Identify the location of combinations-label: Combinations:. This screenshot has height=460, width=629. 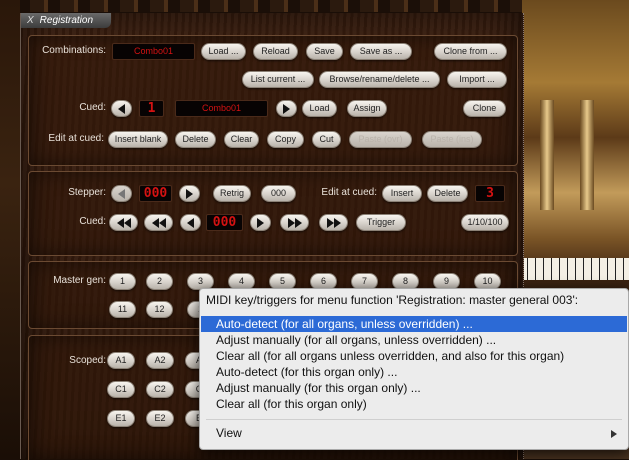
(74, 50).